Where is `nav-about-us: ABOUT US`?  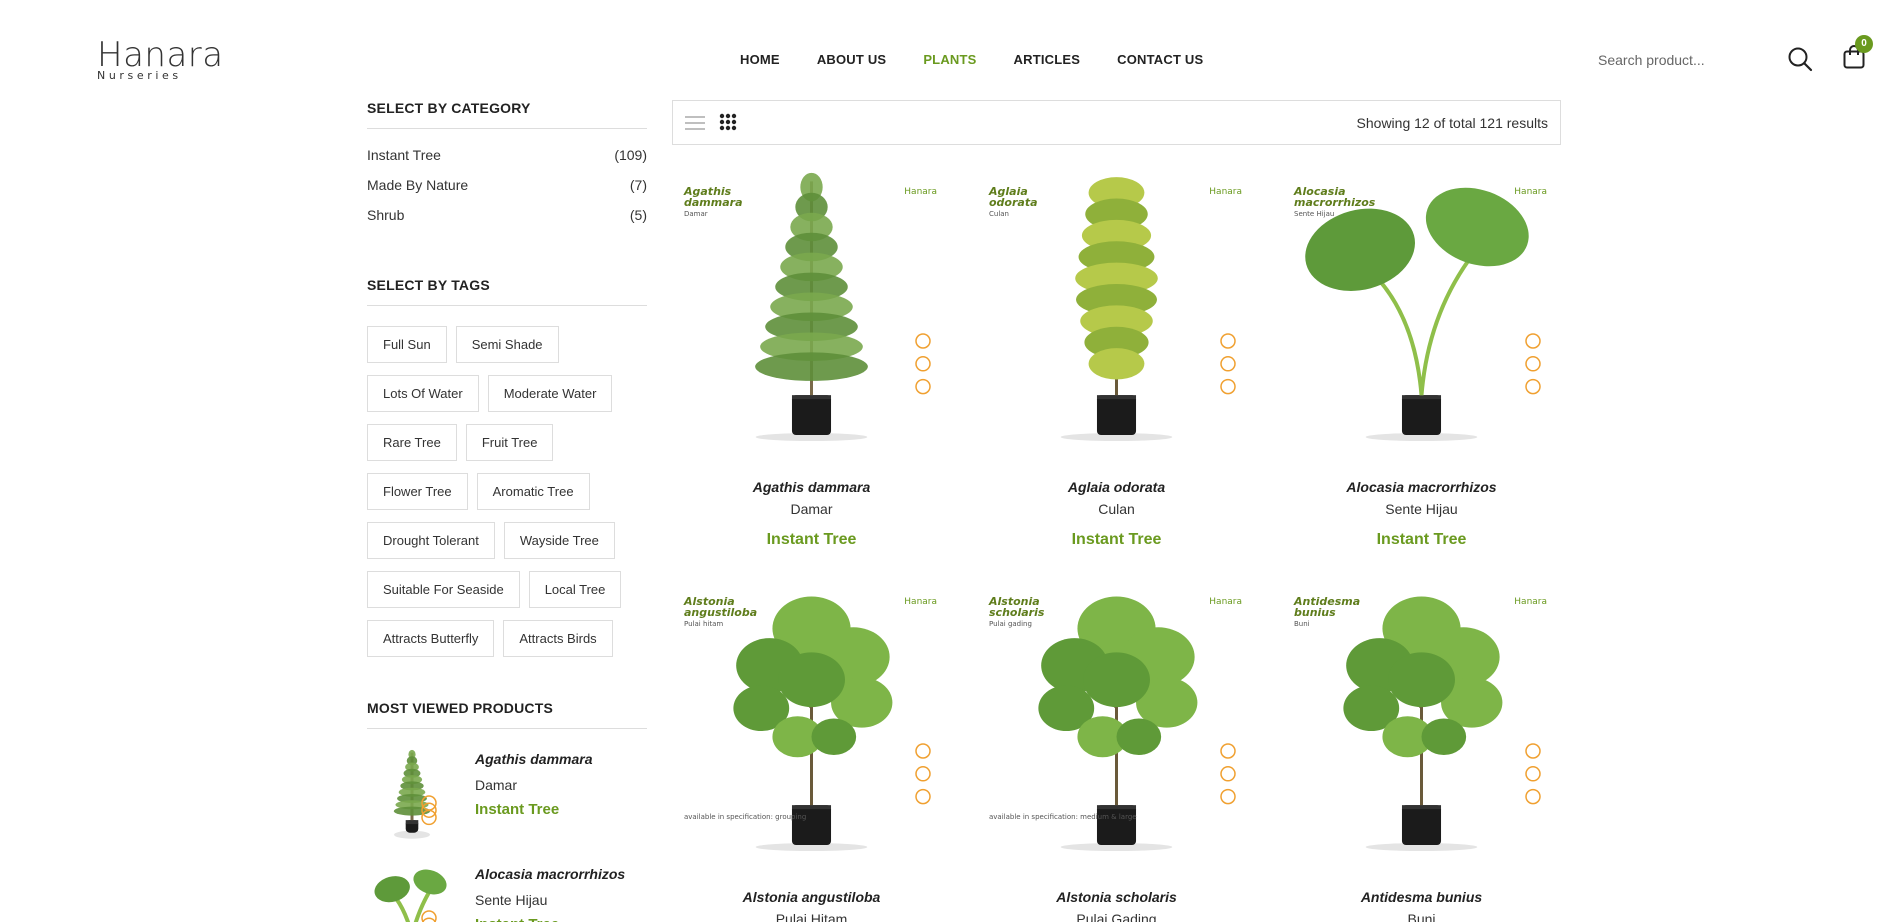 nav-about-us: ABOUT US is located at coordinates (852, 59).